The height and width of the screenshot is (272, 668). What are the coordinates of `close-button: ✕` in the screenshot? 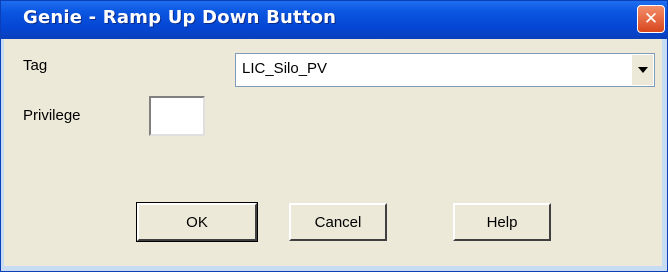 It's located at (651, 19).